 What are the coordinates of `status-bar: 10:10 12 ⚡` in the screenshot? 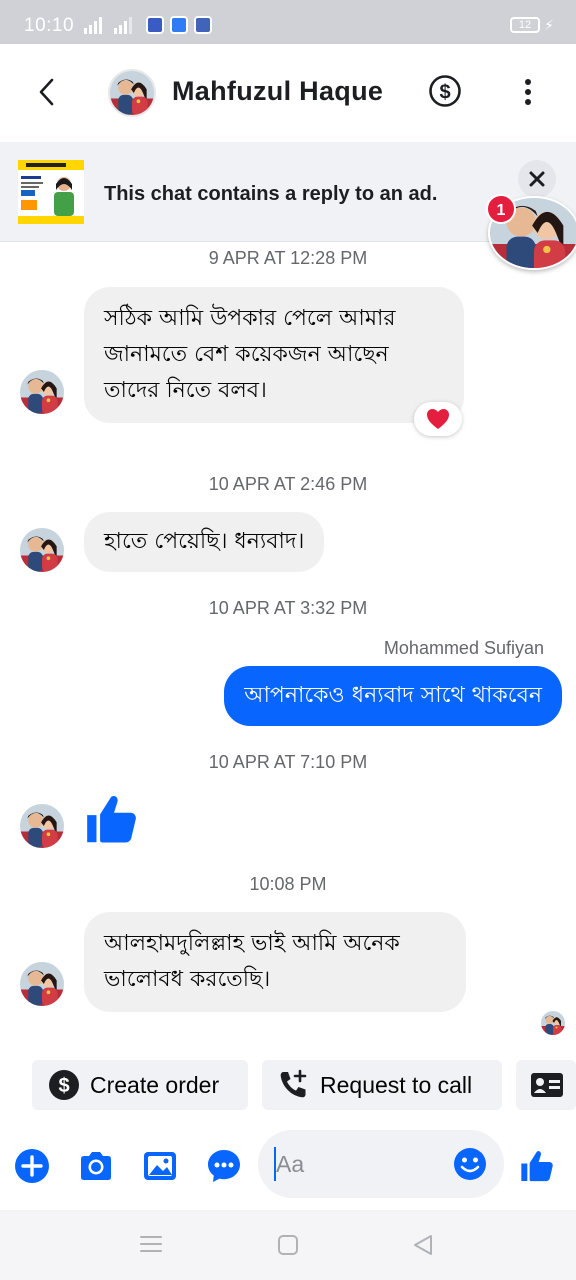 It's located at (288, 22).